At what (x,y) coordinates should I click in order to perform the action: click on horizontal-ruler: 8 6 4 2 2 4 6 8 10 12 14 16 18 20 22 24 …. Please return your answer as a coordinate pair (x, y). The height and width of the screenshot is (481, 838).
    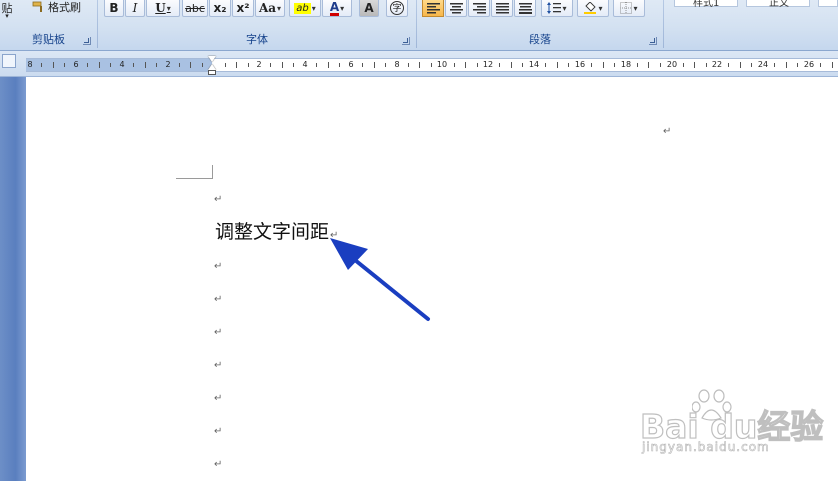
    Looking at the image, I should click on (432, 65).